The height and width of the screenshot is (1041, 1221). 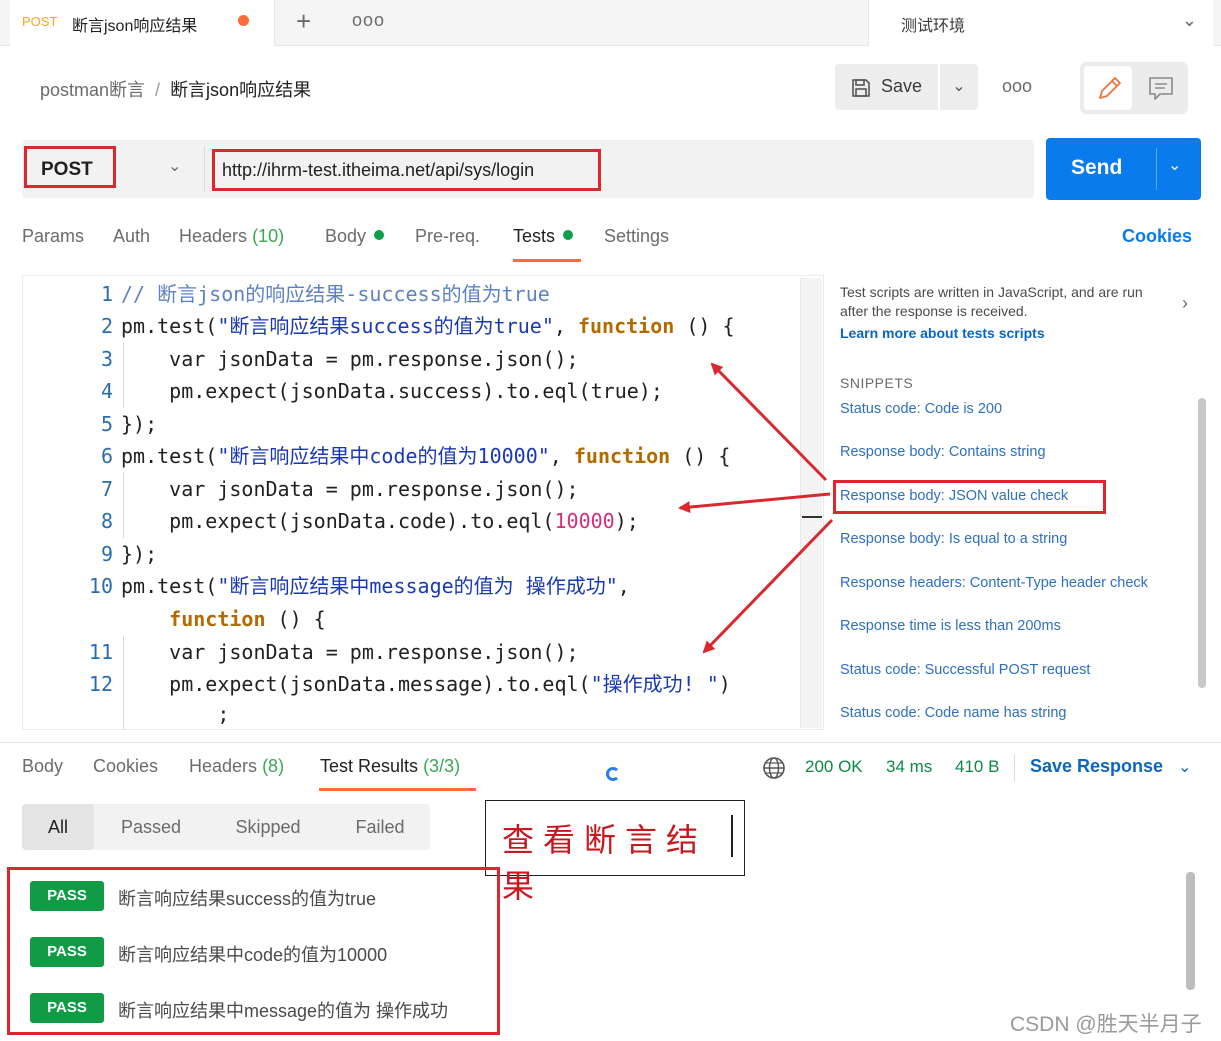 I want to click on active-tab-underline, so click(x=397, y=789).